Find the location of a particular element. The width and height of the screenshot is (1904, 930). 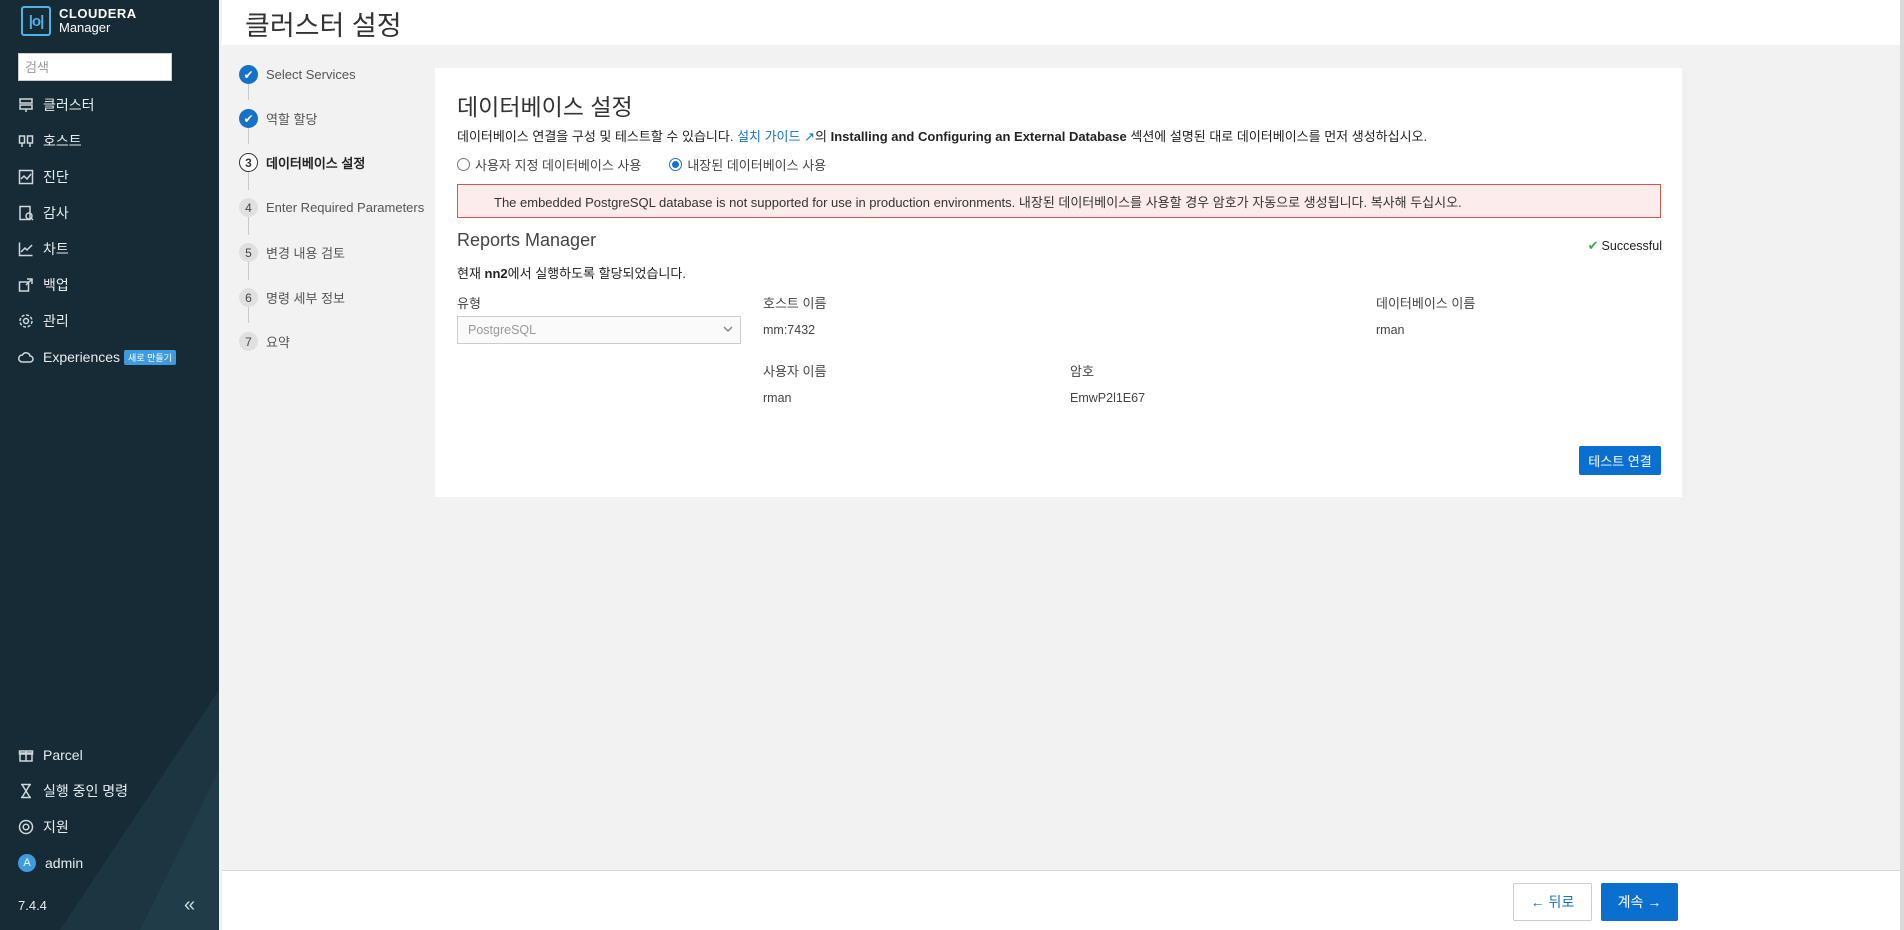

diagnostics-icon is located at coordinates (26, 177).